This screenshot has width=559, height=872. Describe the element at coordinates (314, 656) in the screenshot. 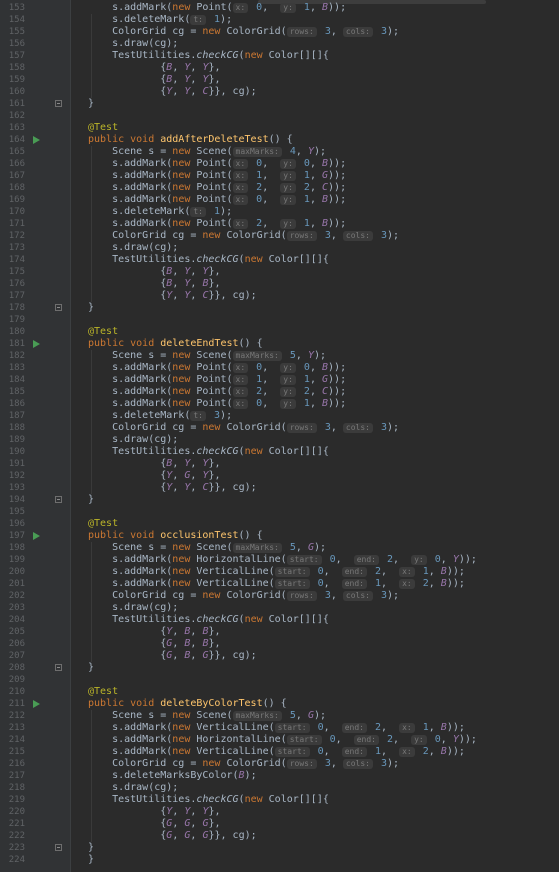

I see `code-line: {G, B, G}}, cg);` at that location.